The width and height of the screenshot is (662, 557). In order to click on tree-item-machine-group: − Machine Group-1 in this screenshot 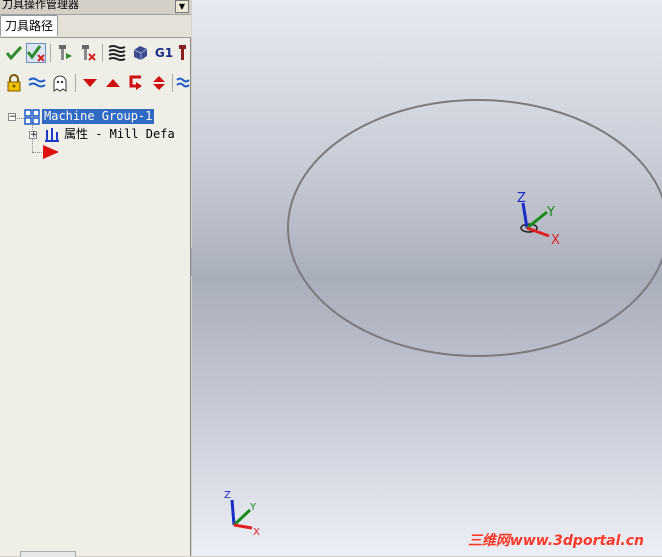, I will do `click(95, 117)`.